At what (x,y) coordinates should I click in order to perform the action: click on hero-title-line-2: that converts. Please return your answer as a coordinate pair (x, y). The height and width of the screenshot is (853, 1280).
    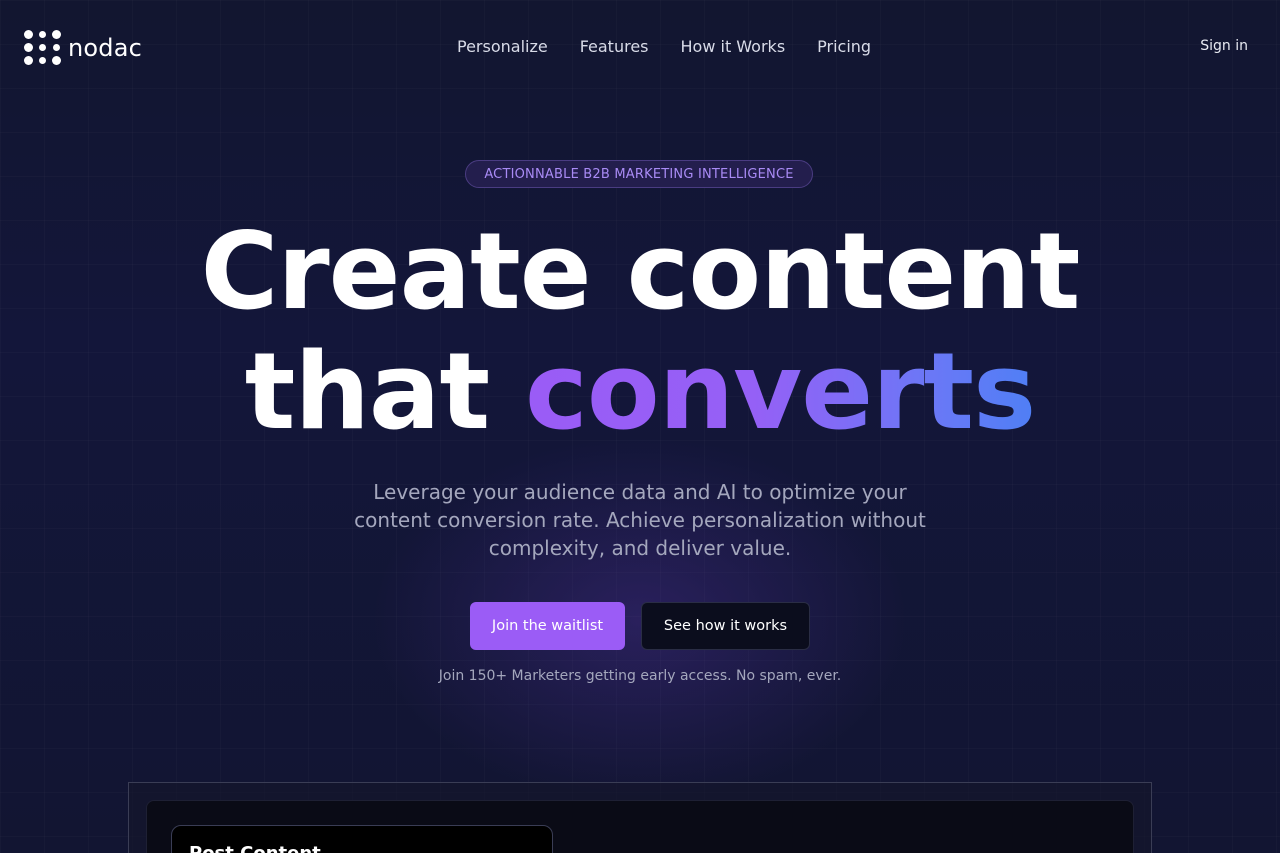
    Looking at the image, I should click on (640, 392).